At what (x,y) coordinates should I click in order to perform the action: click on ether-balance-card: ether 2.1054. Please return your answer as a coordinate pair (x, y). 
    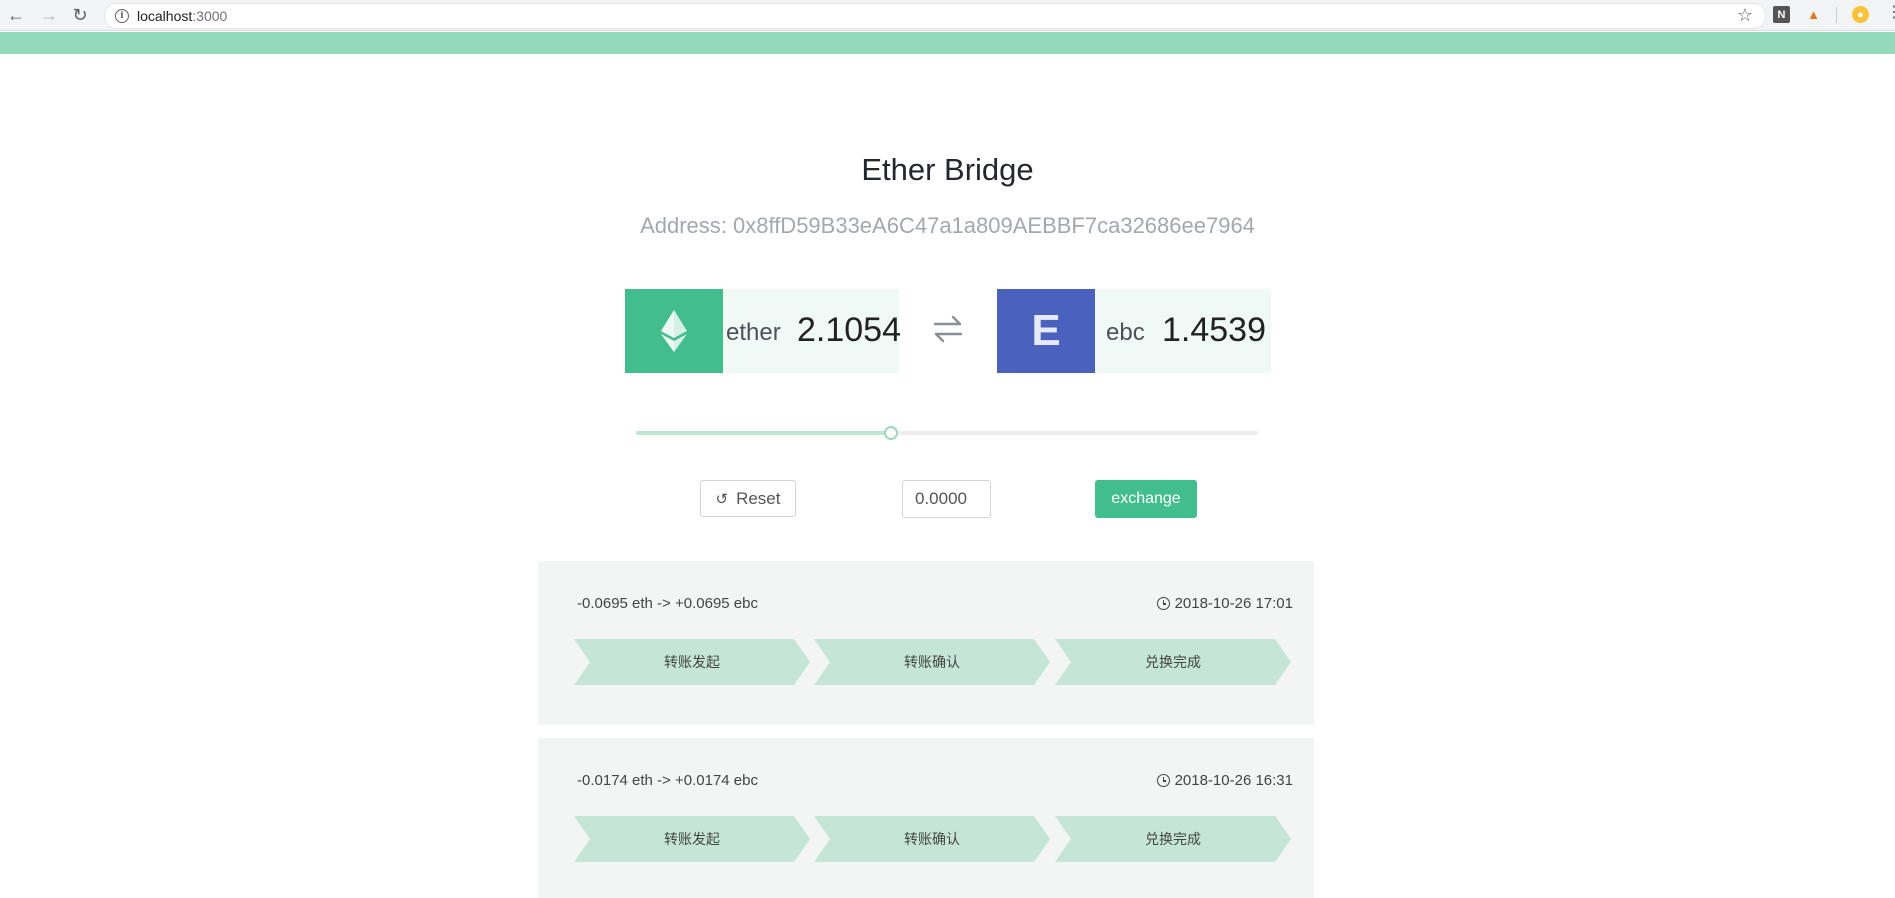
    Looking at the image, I should click on (763, 331).